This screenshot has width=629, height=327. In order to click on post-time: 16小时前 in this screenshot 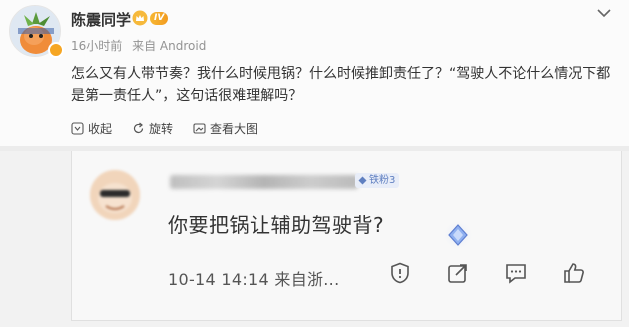, I will do `click(97, 46)`.